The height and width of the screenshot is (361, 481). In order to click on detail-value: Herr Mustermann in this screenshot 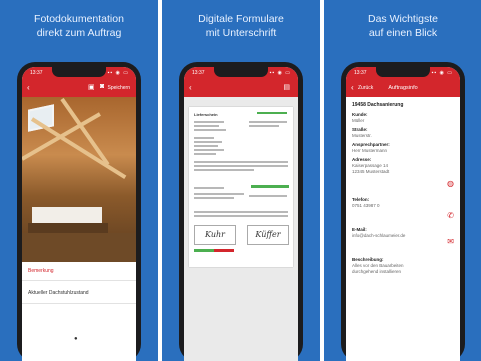, I will do `click(370, 150)`.